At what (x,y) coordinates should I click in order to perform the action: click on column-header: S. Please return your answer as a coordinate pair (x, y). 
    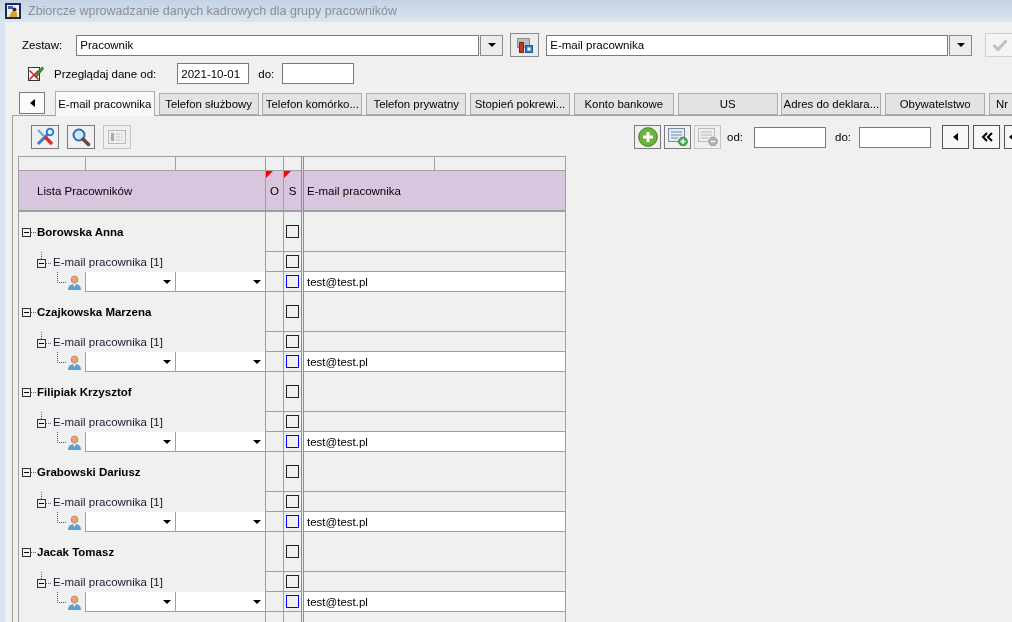
    Looking at the image, I should click on (294, 191).